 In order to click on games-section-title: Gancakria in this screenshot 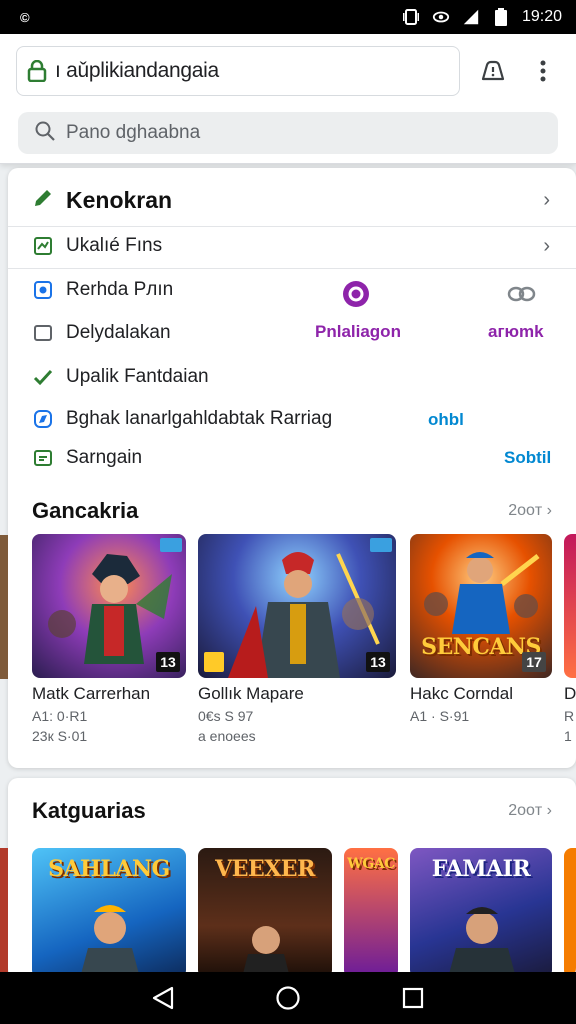, I will do `click(85, 510)`.